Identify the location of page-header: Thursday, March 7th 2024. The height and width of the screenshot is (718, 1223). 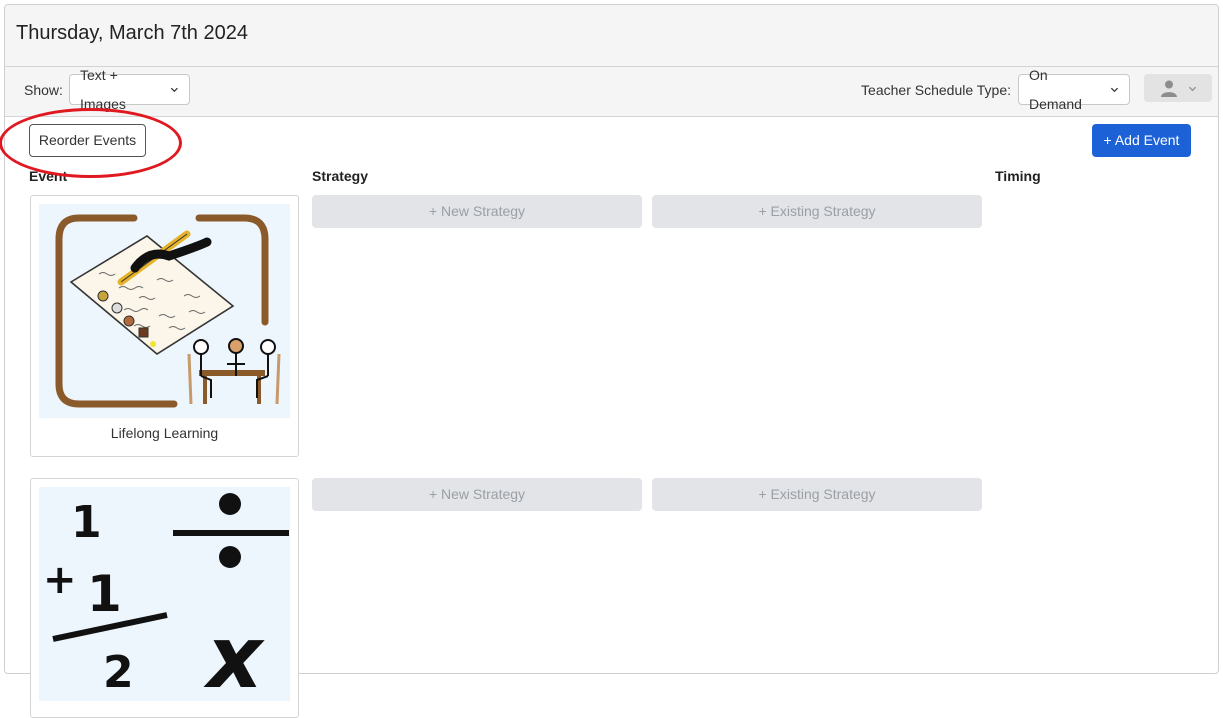
(611, 36).